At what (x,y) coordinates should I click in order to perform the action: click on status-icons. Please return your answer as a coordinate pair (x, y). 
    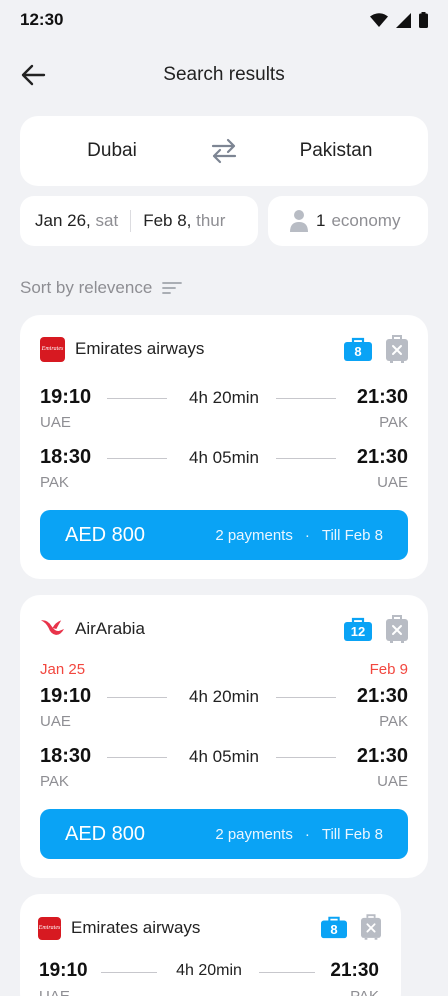
    Looking at the image, I should click on (399, 20).